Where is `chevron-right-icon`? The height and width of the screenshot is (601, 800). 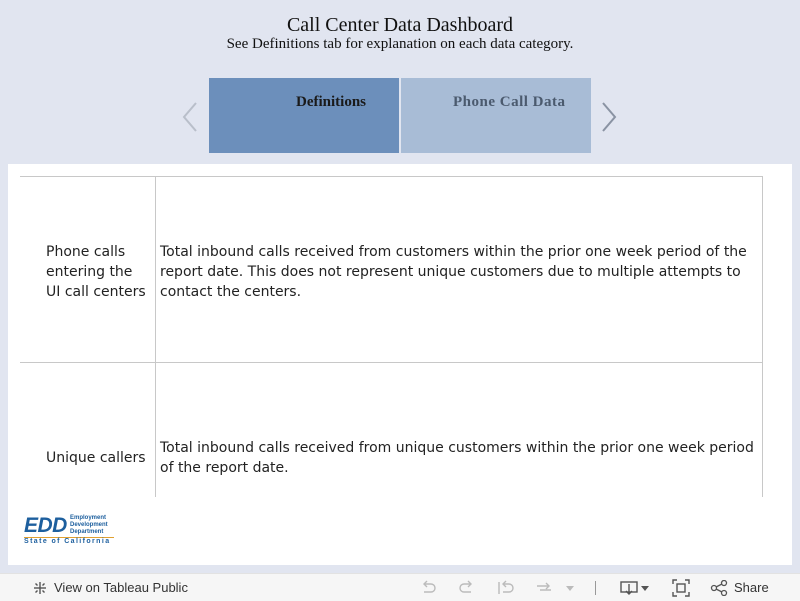 chevron-right-icon is located at coordinates (609, 117).